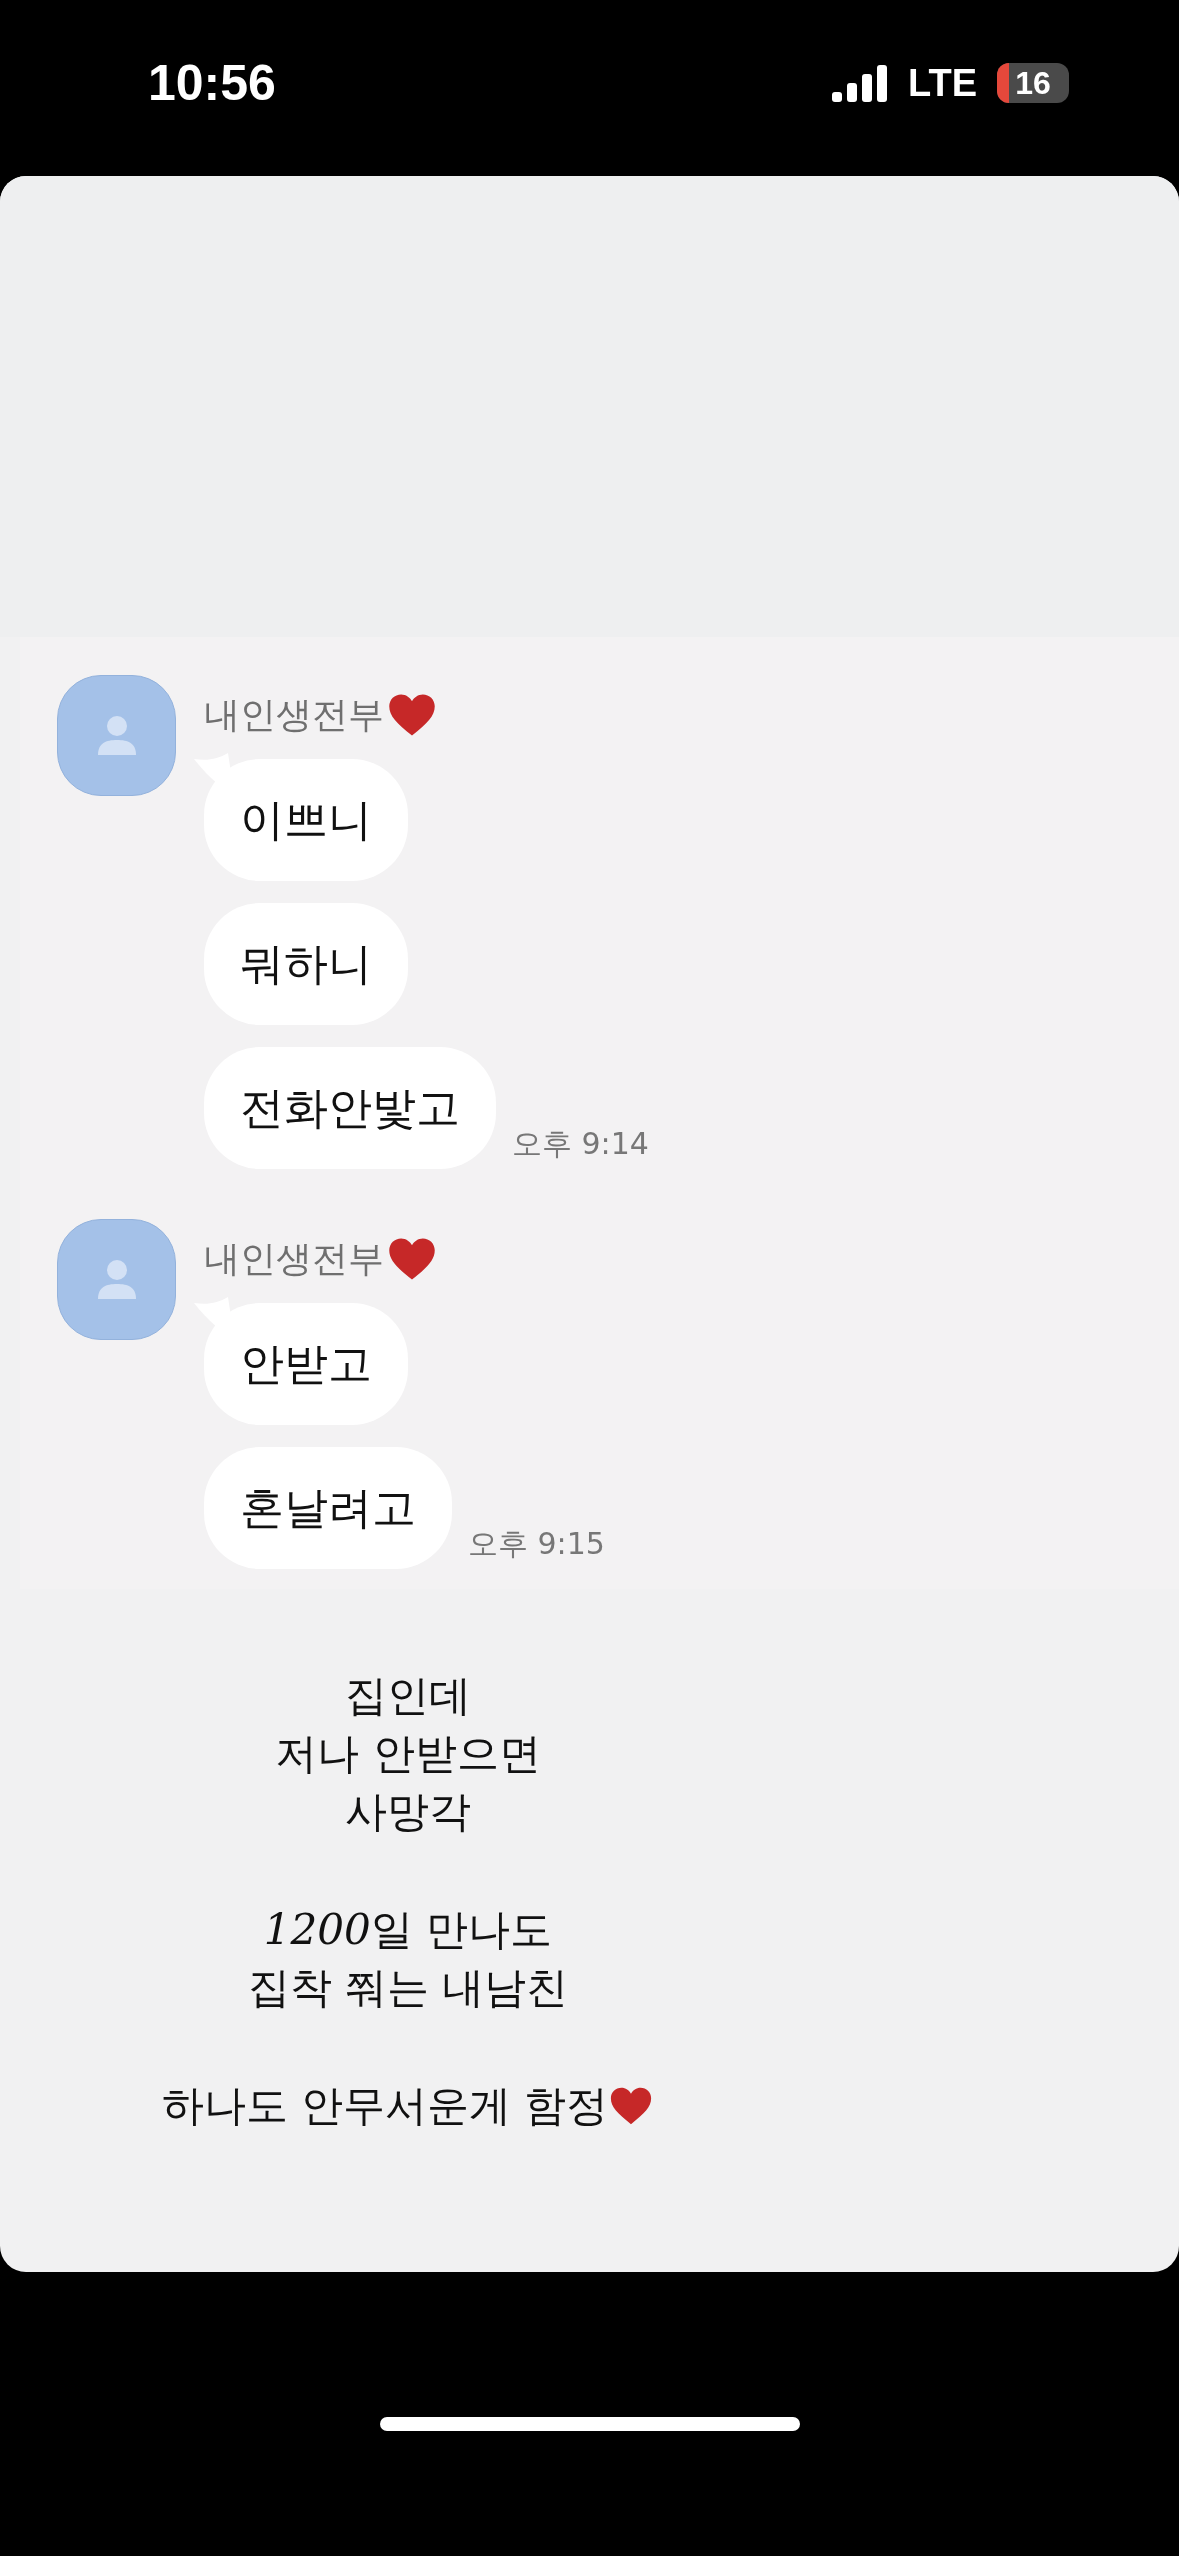 This screenshot has width=1179, height=2556. I want to click on network-label: LTE, so click(942, 83).